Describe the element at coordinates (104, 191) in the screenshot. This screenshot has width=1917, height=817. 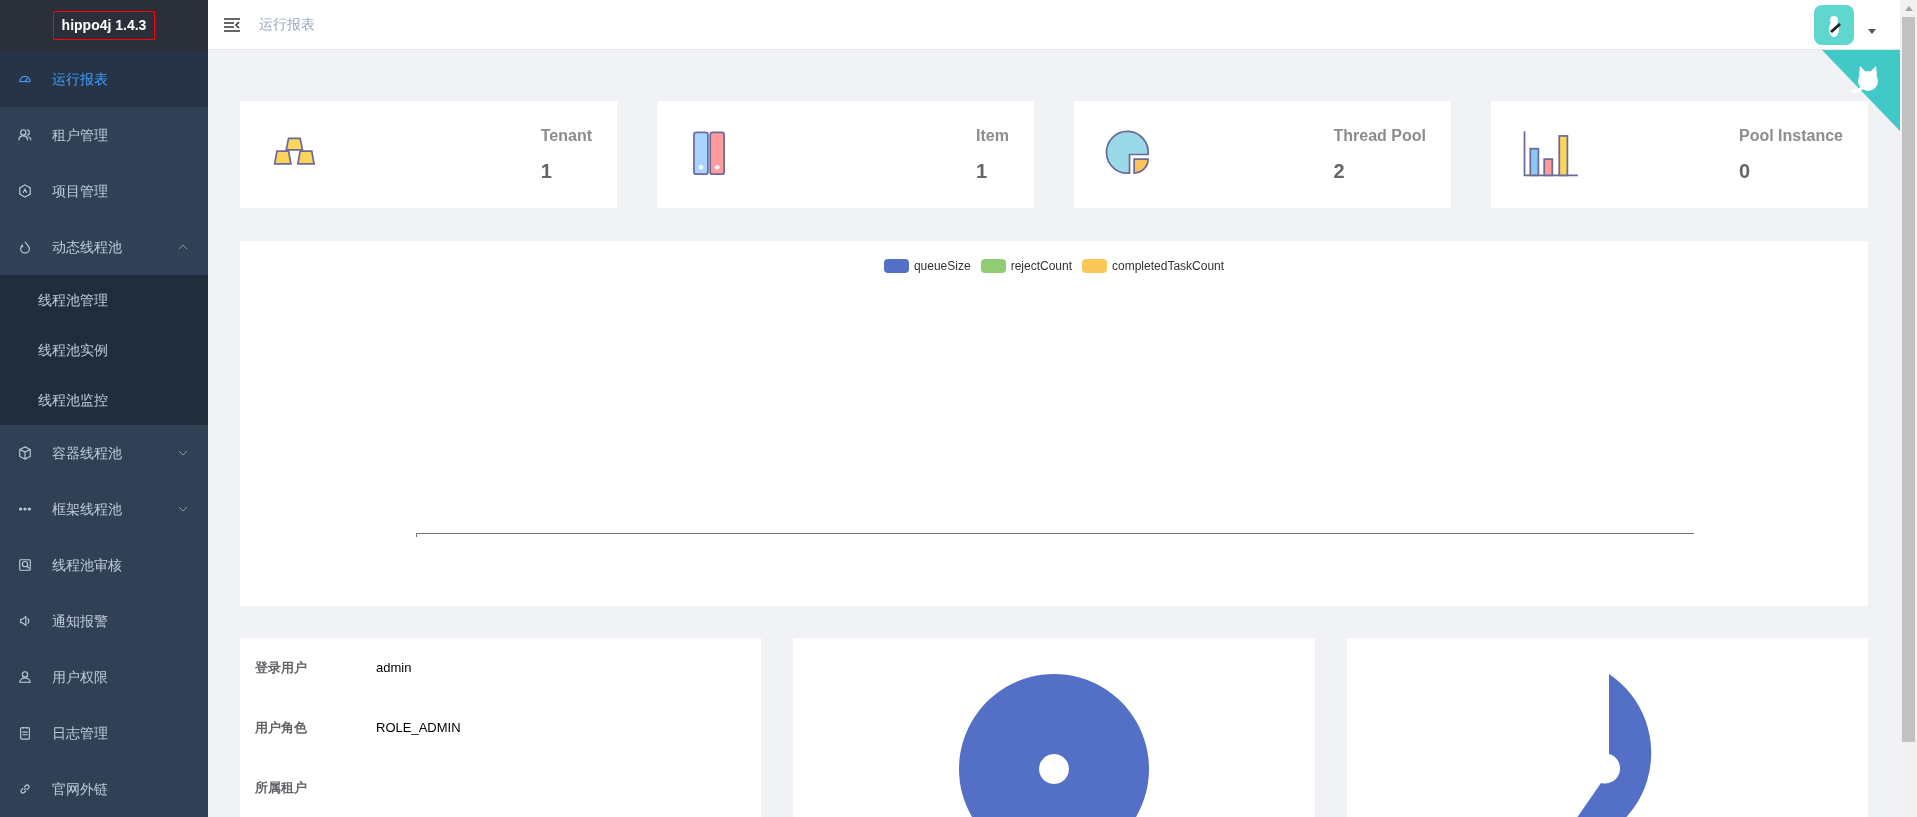
I see `menu-item: 项目管理` at that location.